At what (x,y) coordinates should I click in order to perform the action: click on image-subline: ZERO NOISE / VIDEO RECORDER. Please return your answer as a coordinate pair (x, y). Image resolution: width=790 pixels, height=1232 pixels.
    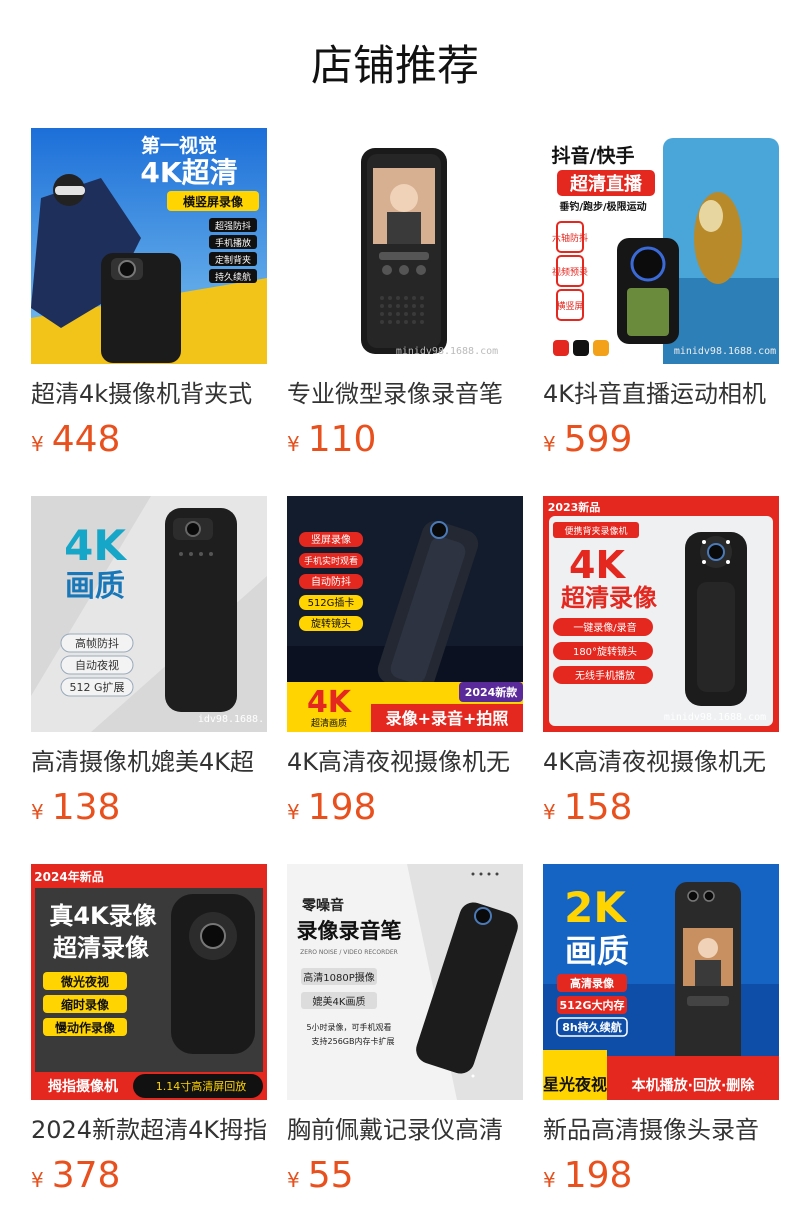
    Looking at the image, I should click on (349, 952).